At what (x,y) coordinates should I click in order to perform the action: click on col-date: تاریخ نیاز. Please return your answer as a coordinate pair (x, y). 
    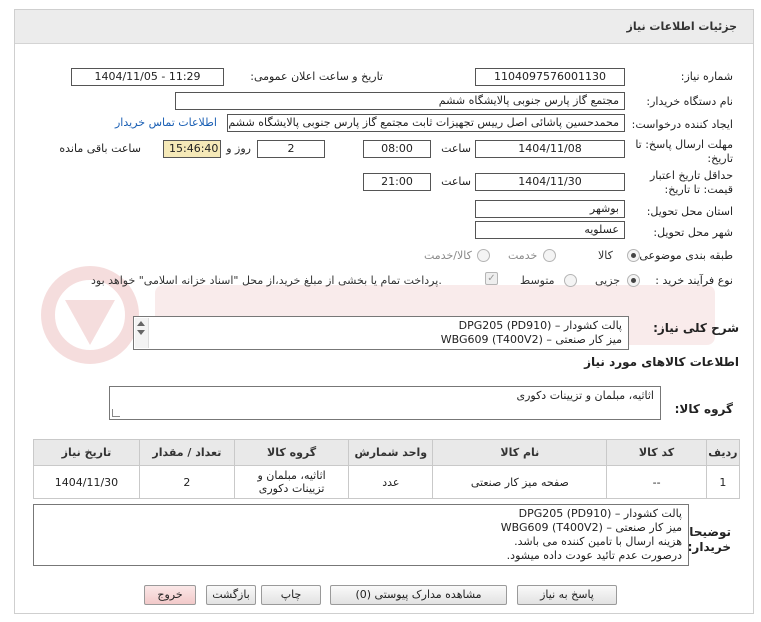
    Looking at the image, I should click on (86, 452).